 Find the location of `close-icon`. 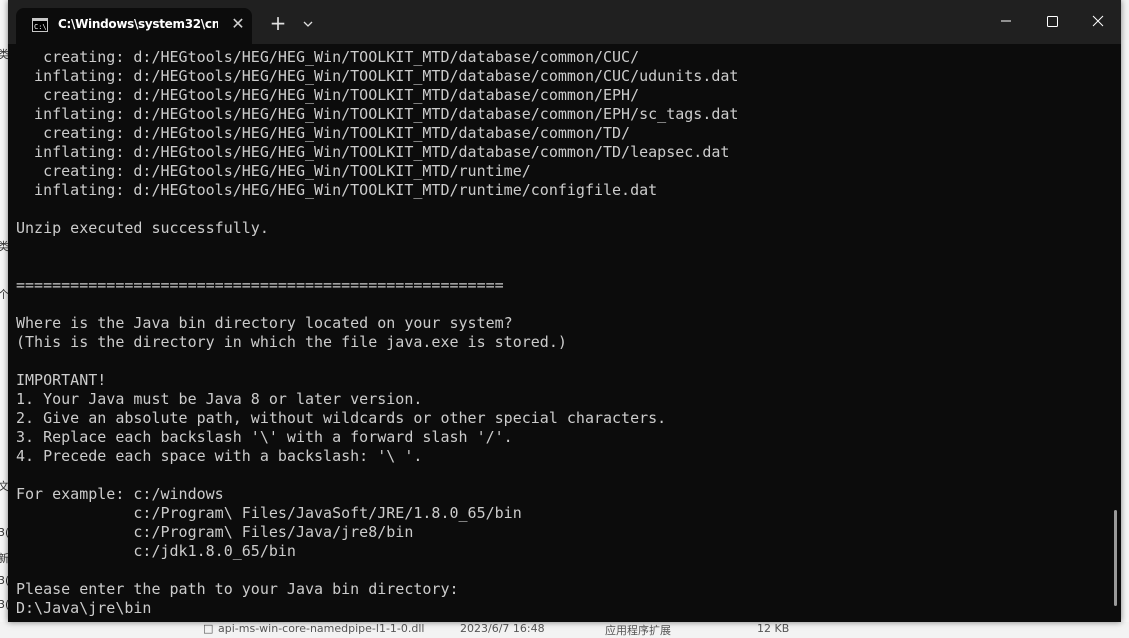

close-icon is located at coordinates (1098, 21).